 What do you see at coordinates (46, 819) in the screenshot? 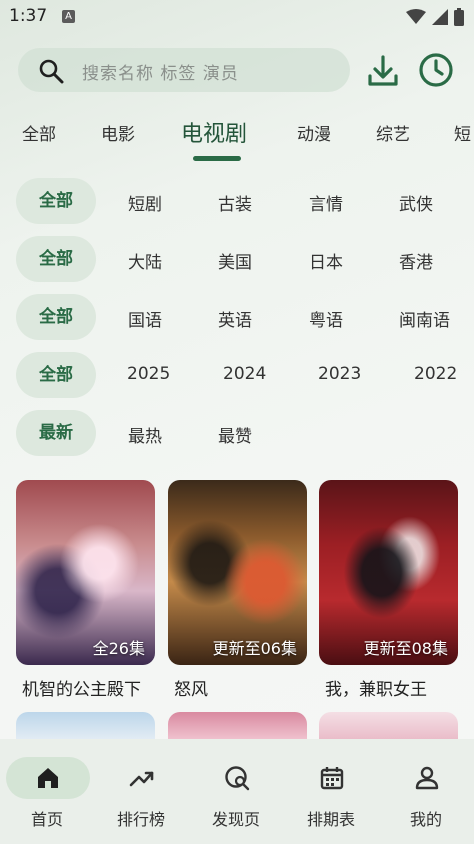
I see `nav-label: 首页` at bounding box center [46, 819].